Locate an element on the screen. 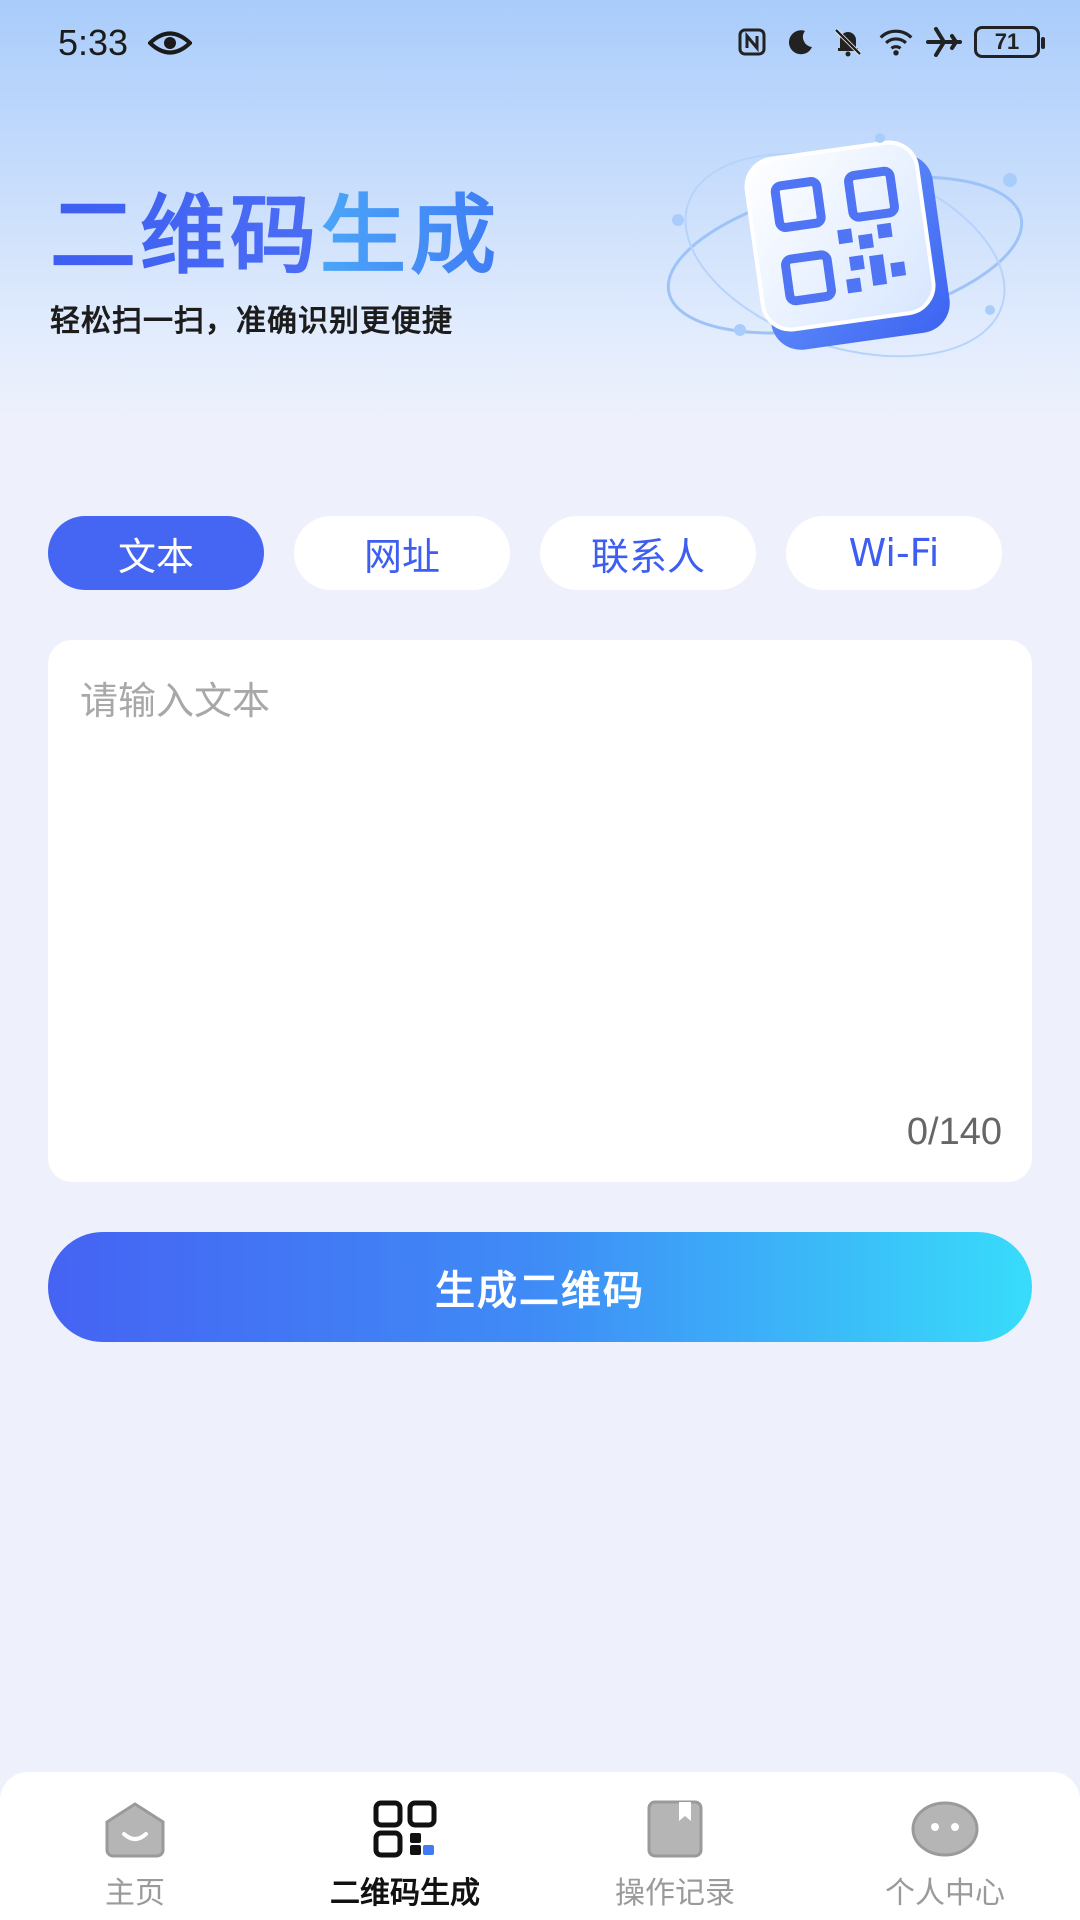 Image resolution: width=1080 pixels, height=1920 pixels. char-counter: 0/140 is located at coordinates (954, 1132).